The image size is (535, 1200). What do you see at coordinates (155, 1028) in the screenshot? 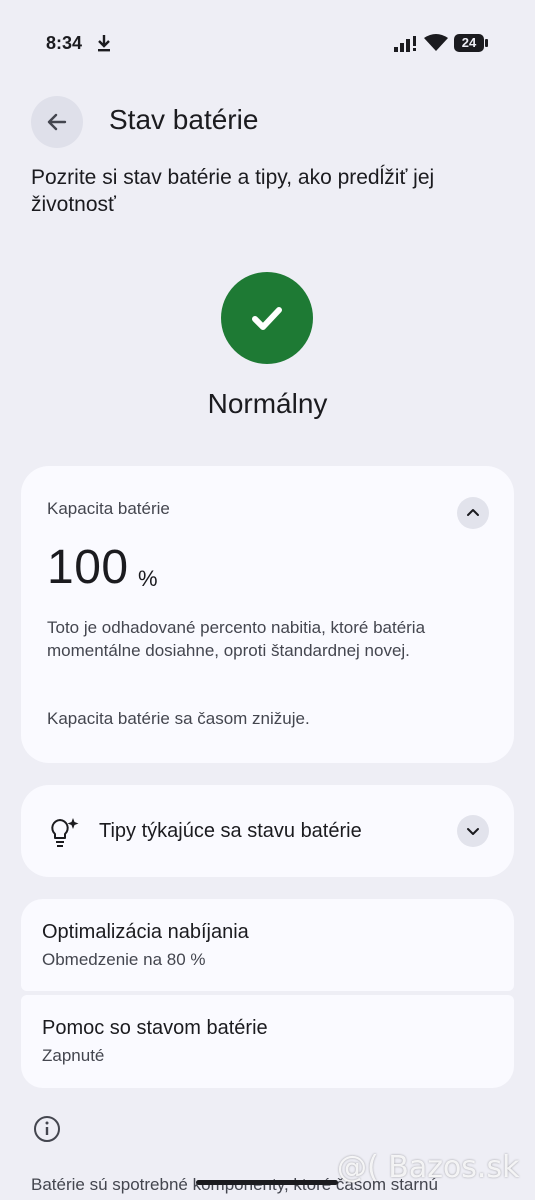
I see `battery-health-assist-title: Pomoc so stavom batérie` at bounding box center [155, 1028].